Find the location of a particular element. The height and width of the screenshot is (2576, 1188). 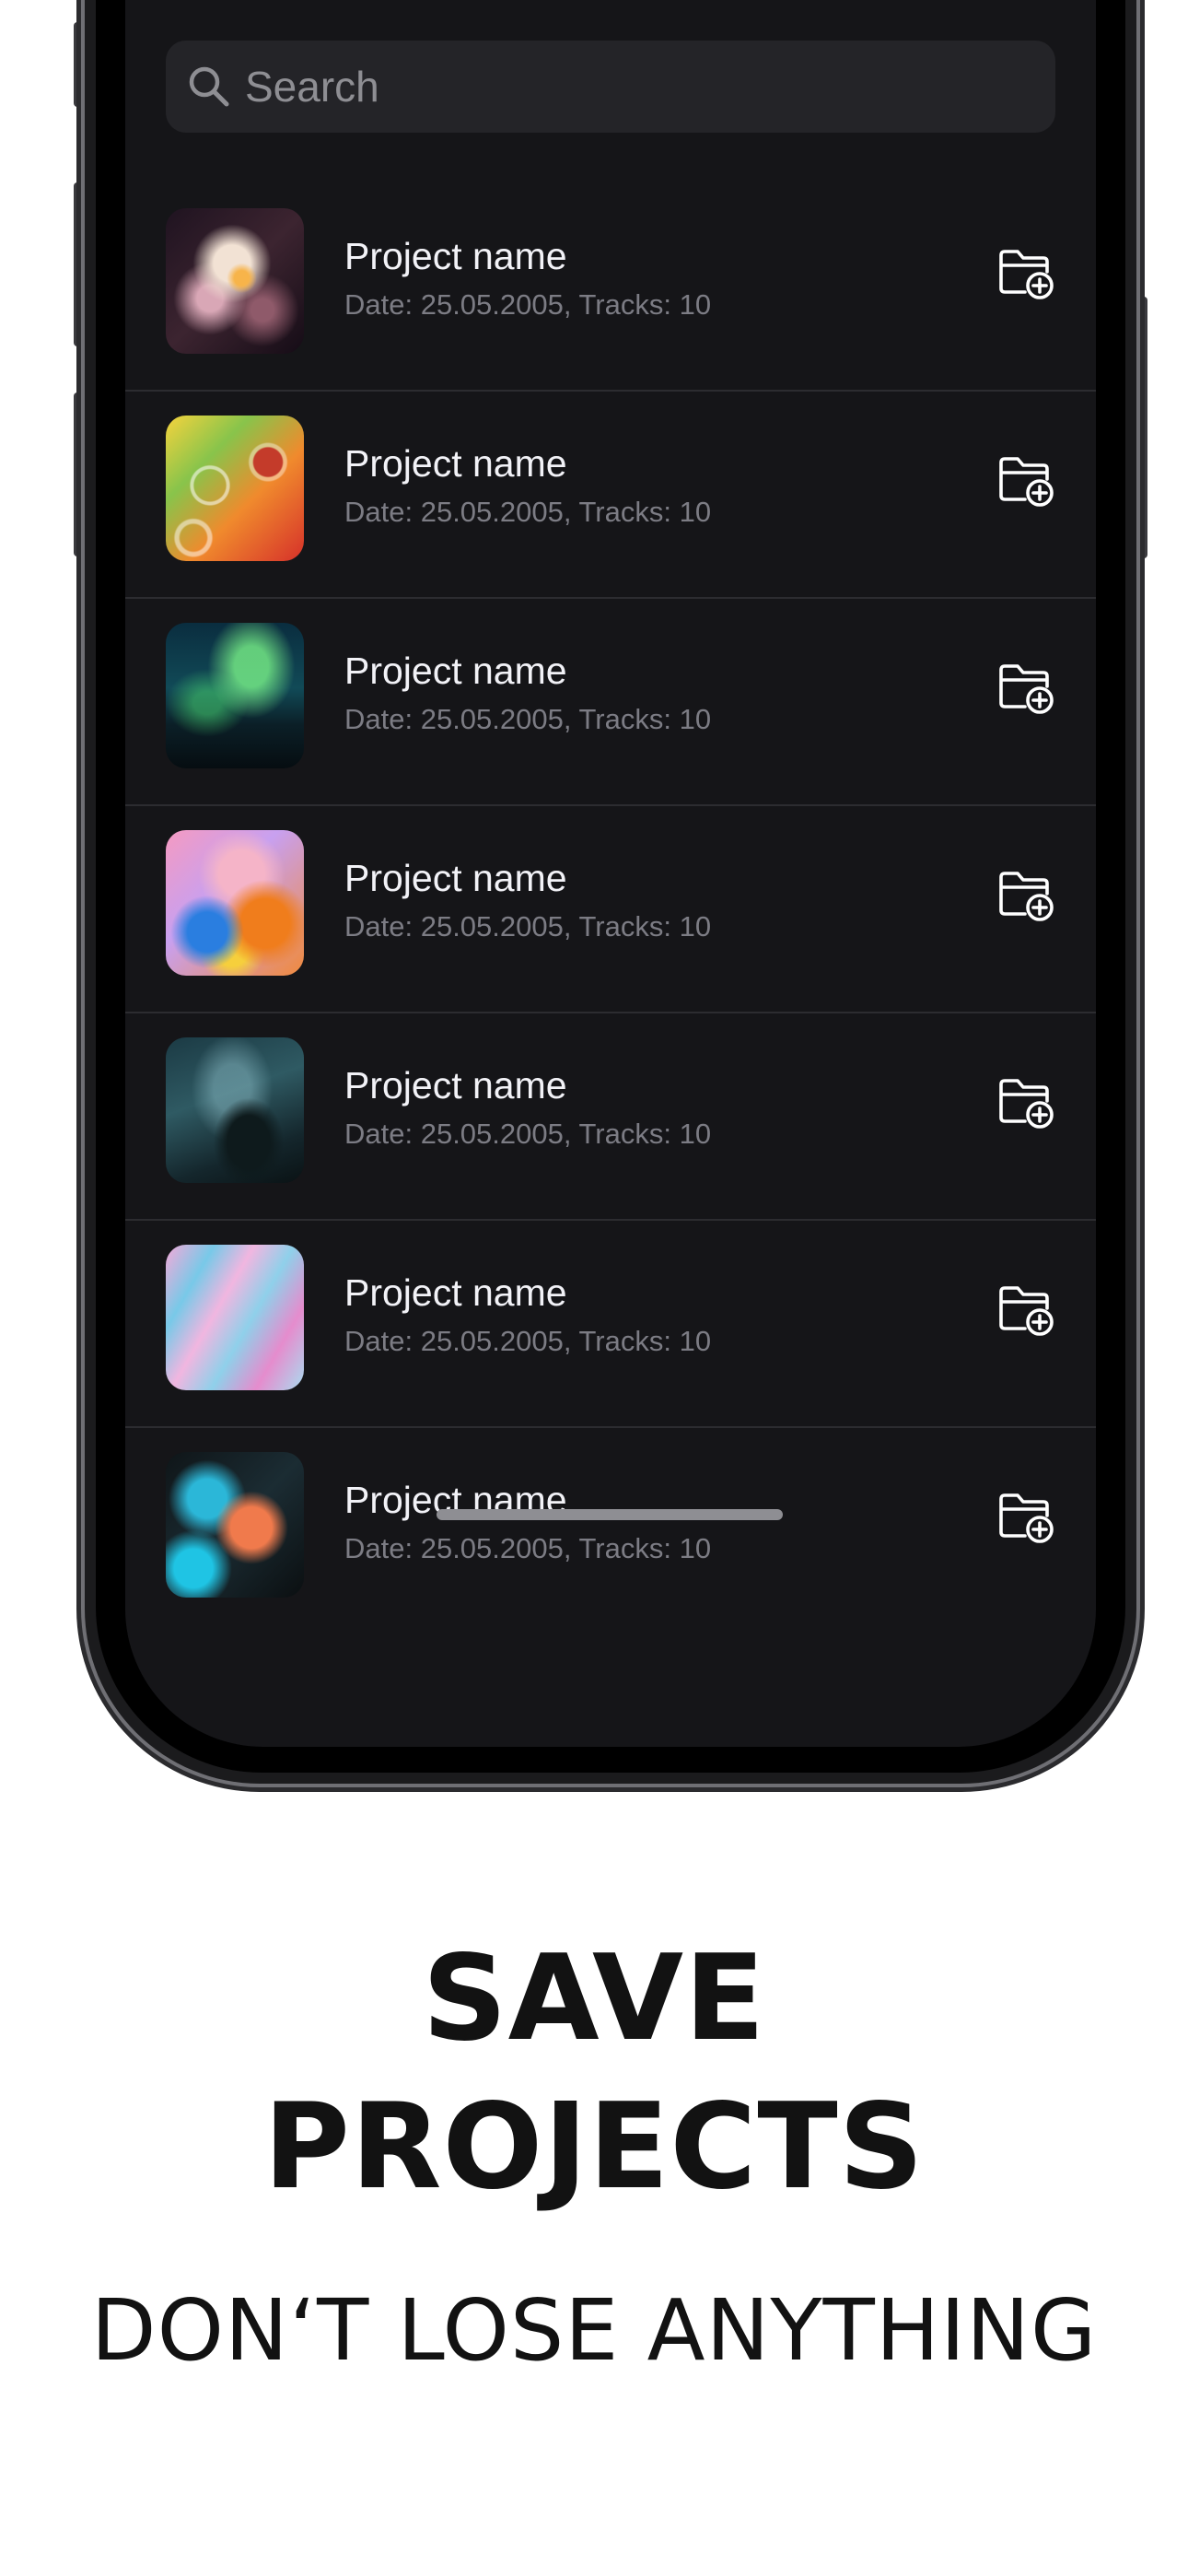

phone-power-button is located at coordinates (1141, 427).